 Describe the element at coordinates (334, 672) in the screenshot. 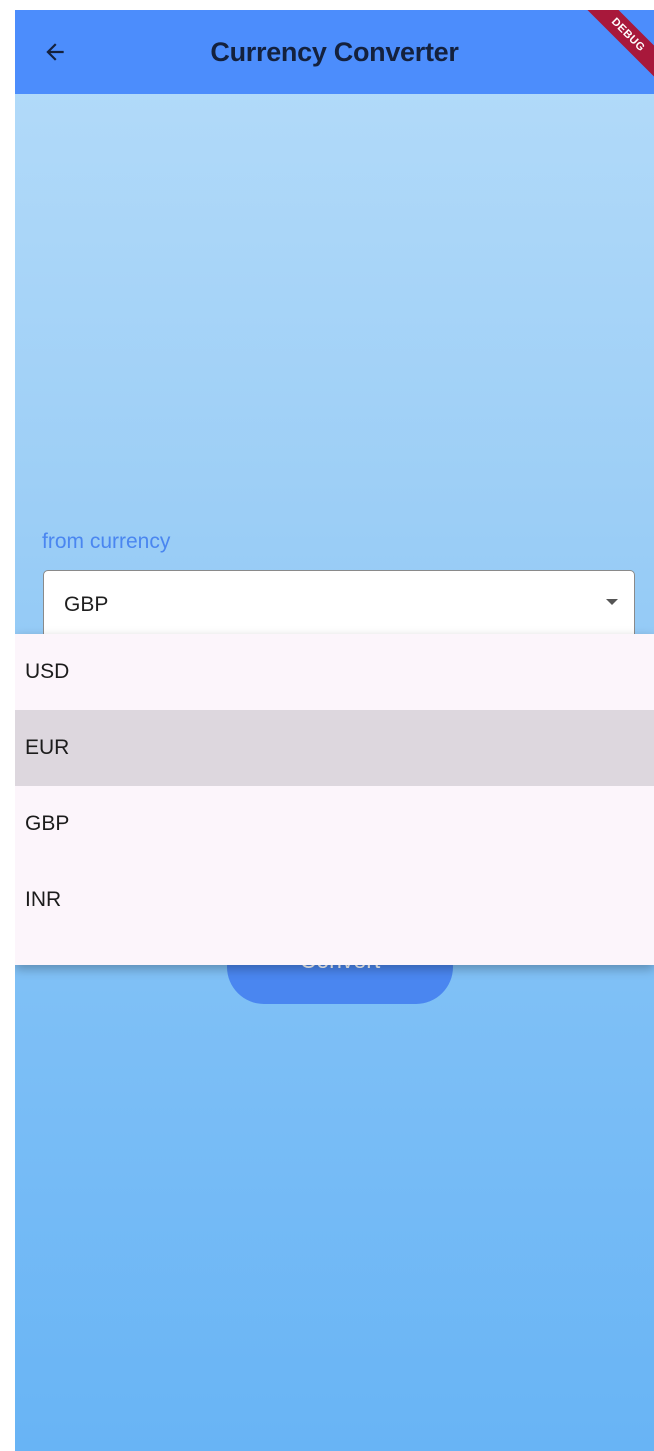

I see `menu-item-usd: USD` at that location.